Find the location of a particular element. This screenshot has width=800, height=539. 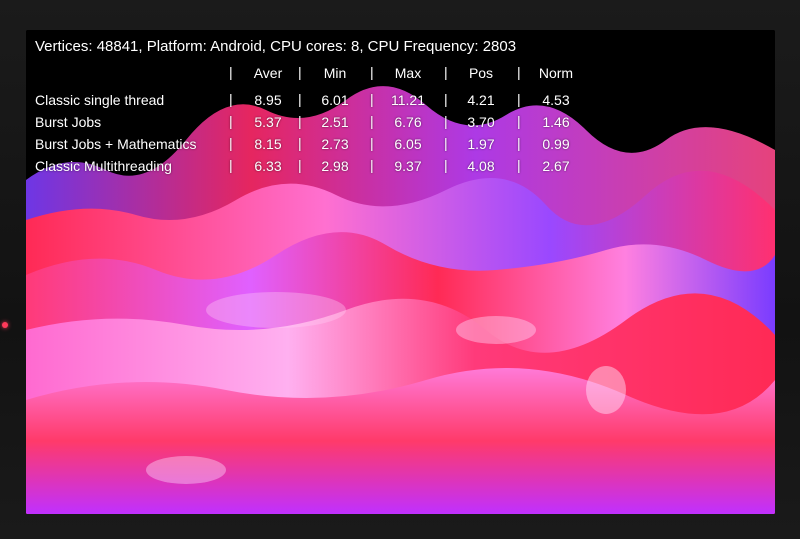

cell-norm: 4.53 is located at coordinates (556, 100).